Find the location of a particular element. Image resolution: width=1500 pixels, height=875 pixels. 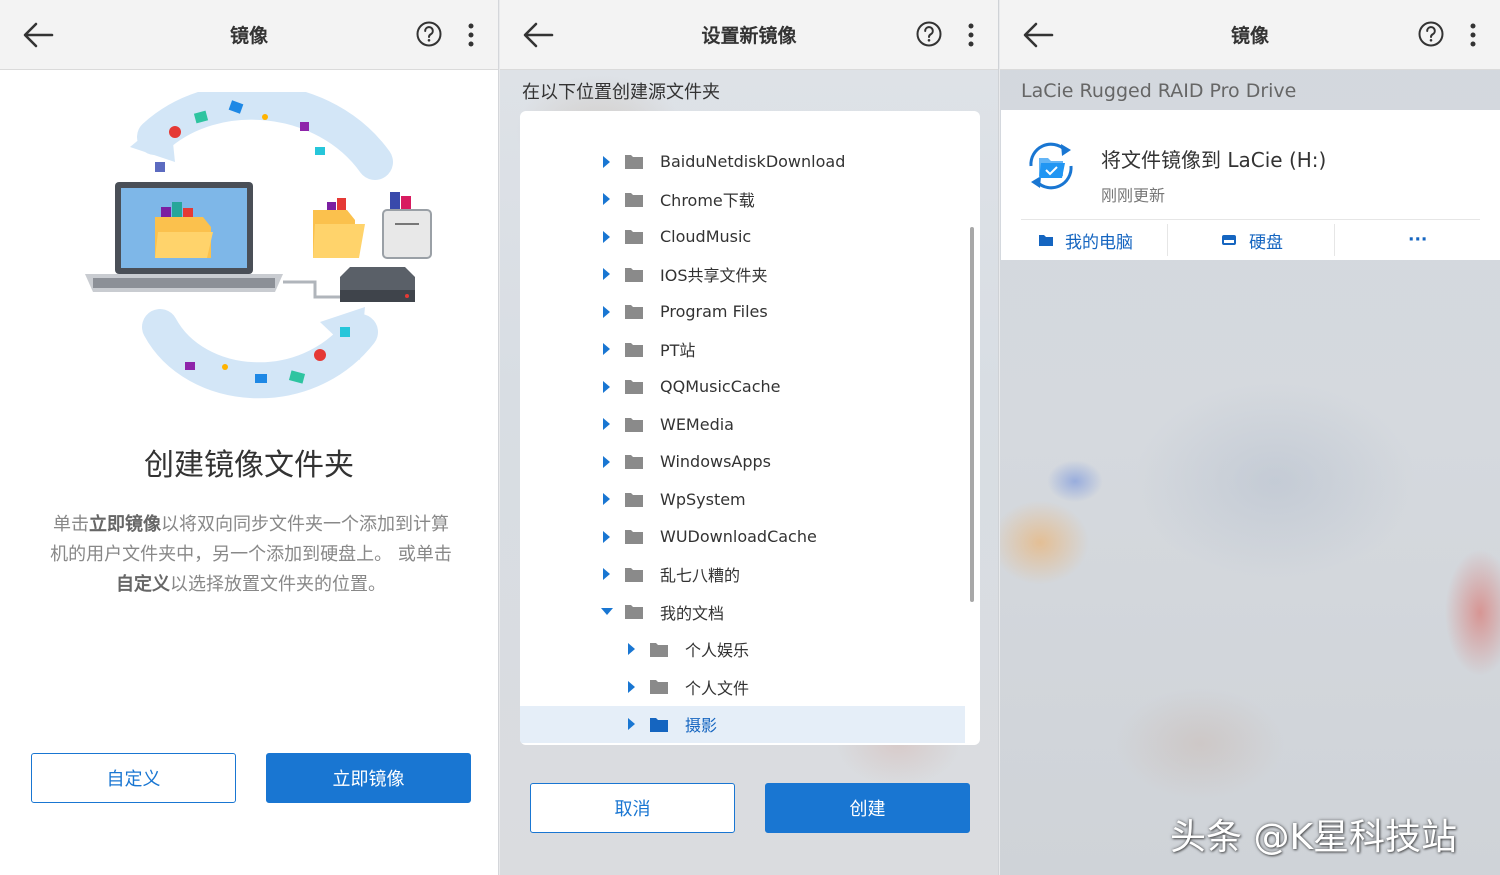

cancel-button: 取消 is located at coordinates (632, 808).